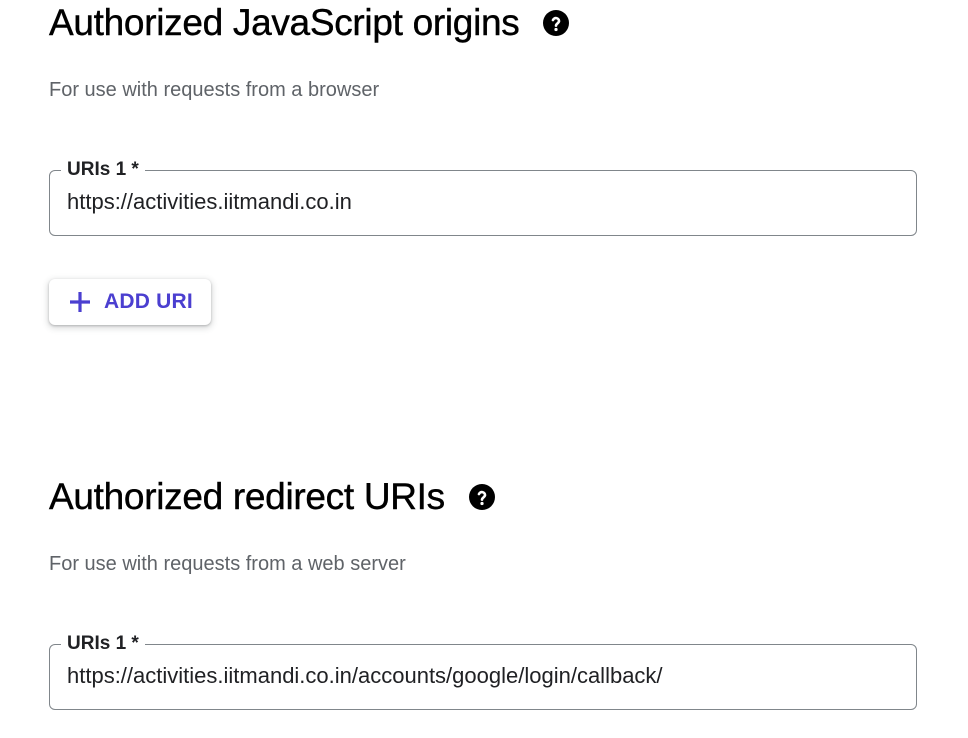 The width and height of the screenshot is (968, 738). I want to click on redirect-uri-label: URIs 1 *, so click(103, 644).